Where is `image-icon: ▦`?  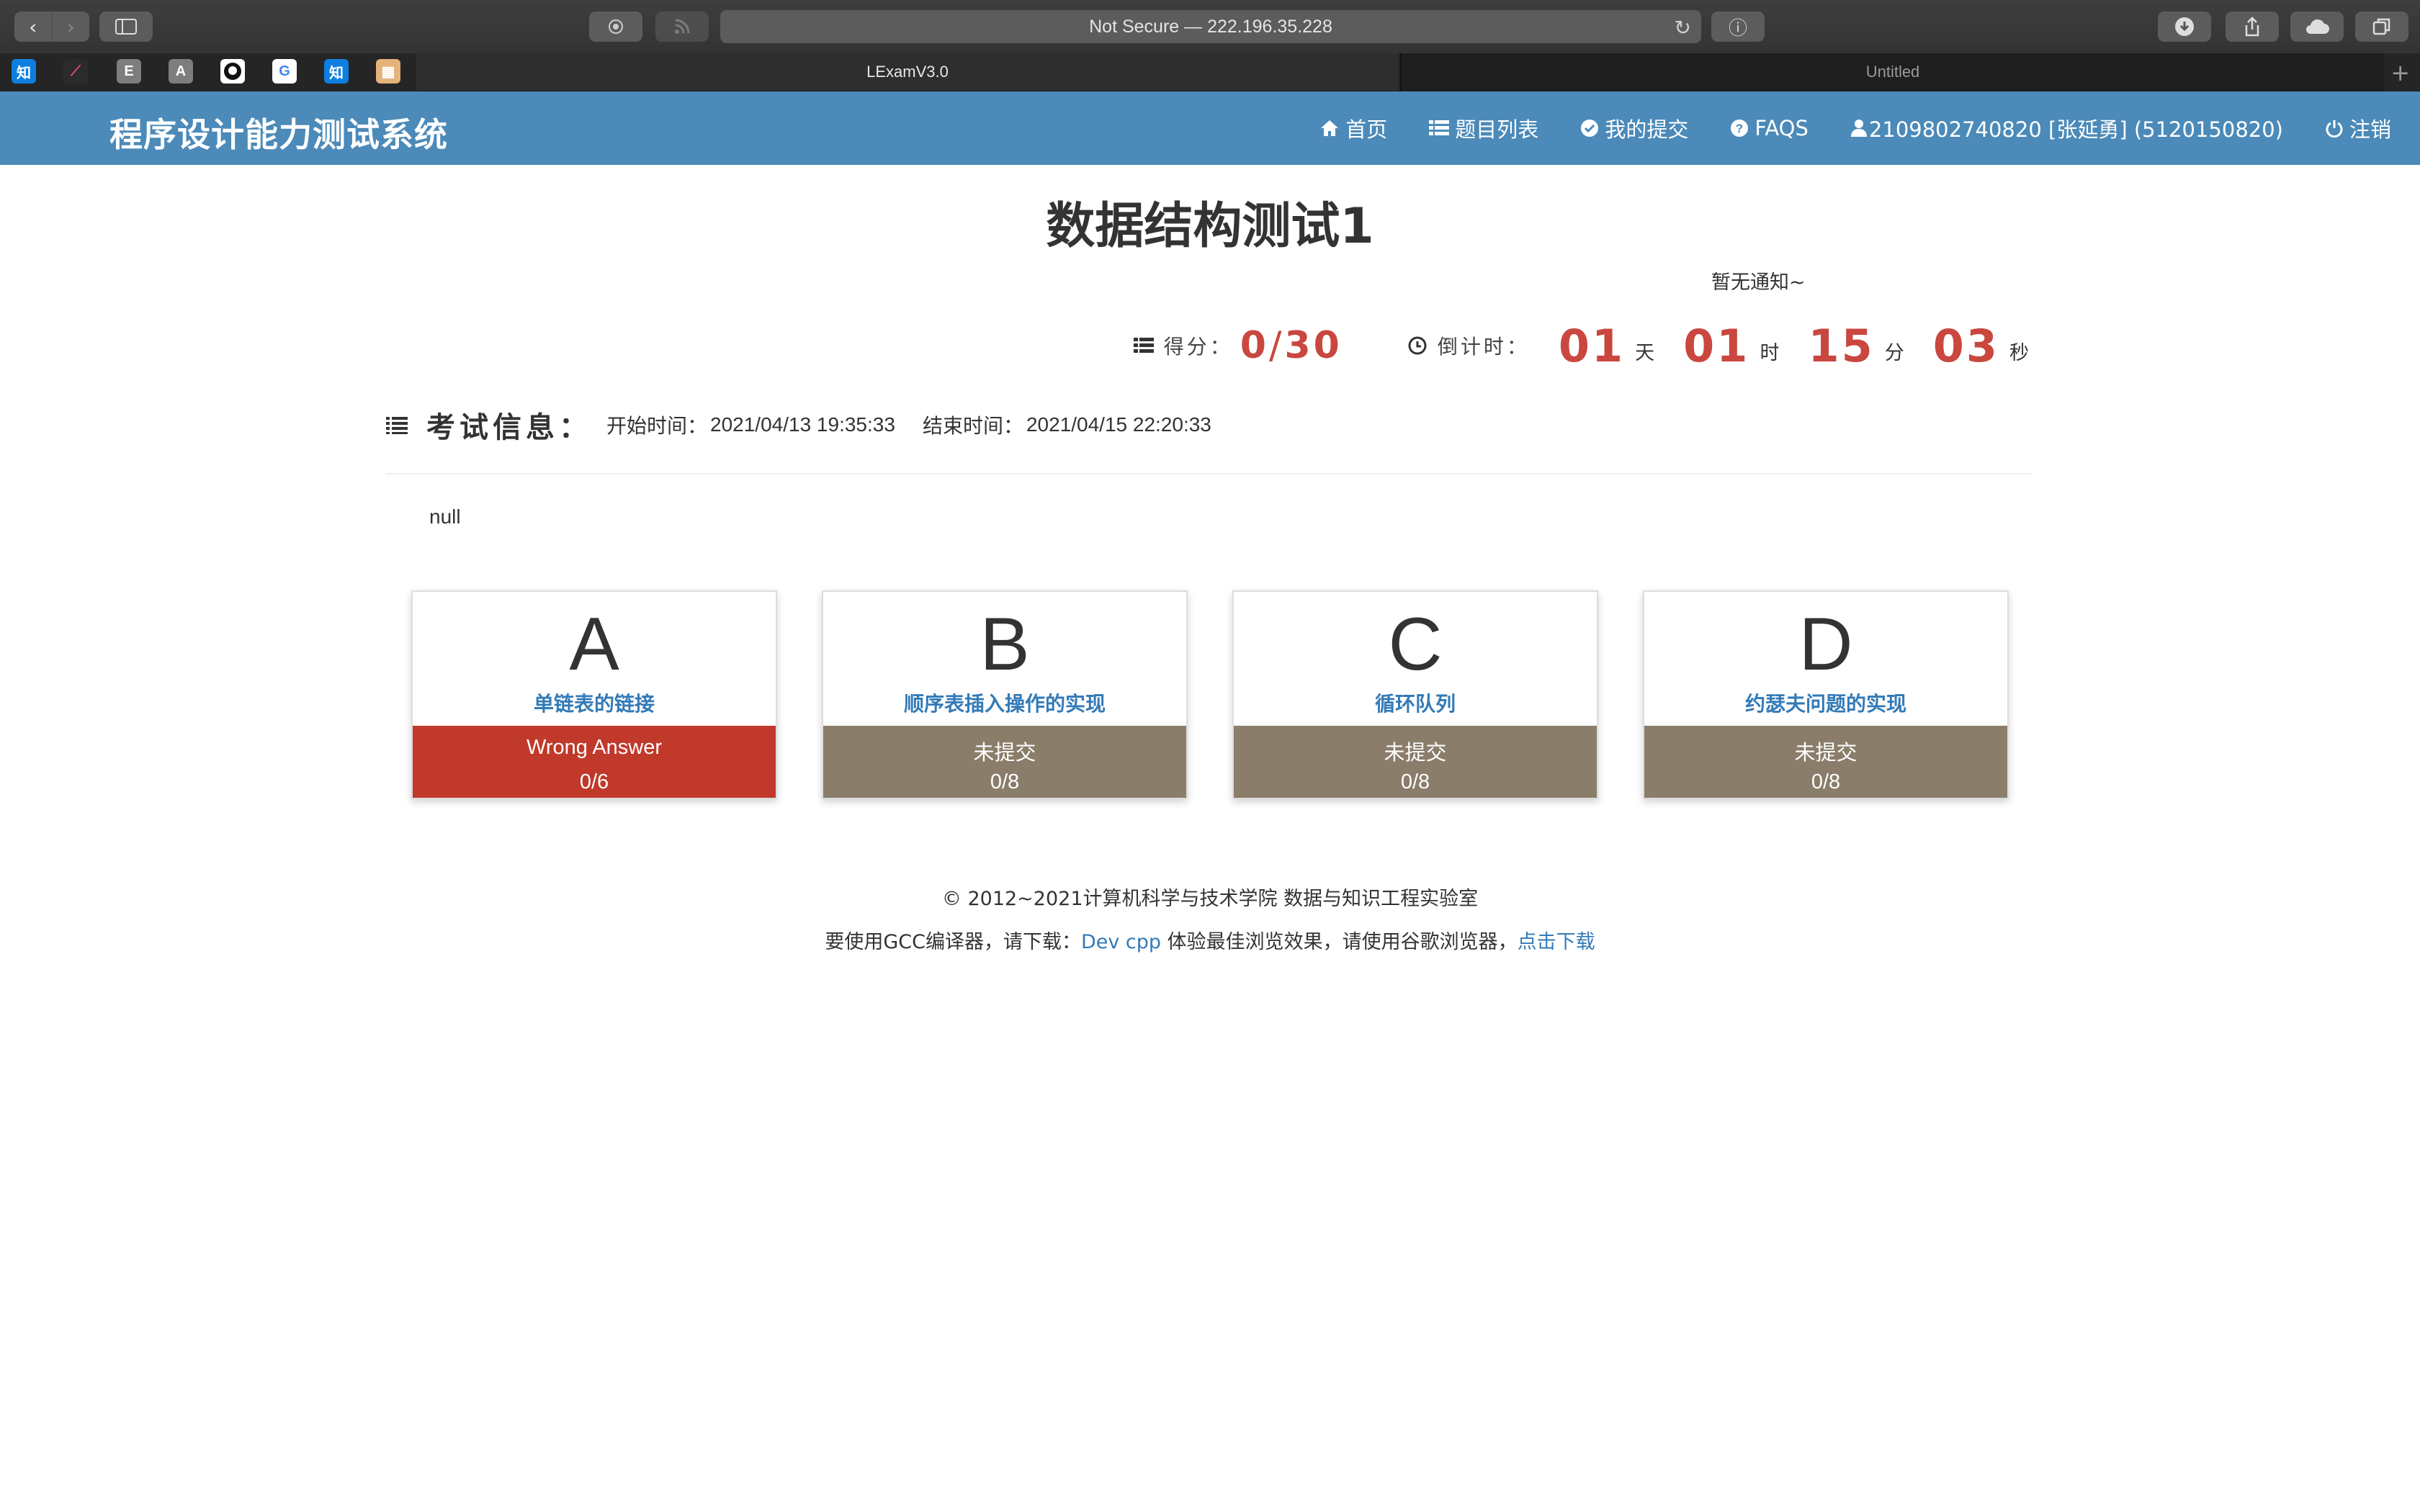 image-icon: ▦ is located at coordinates (388, 71).